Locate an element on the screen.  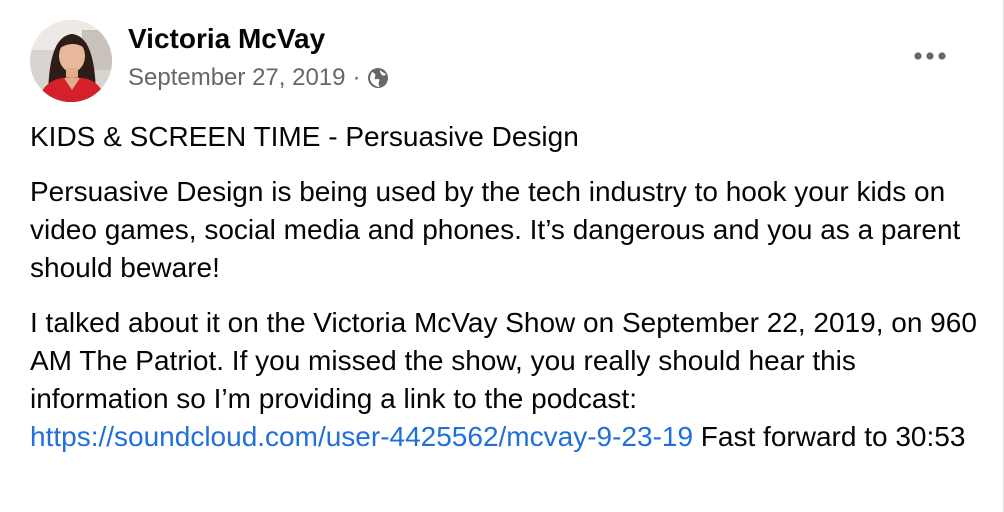
post-meta: September 27, 2019 · is located at coordinates (258, 78).